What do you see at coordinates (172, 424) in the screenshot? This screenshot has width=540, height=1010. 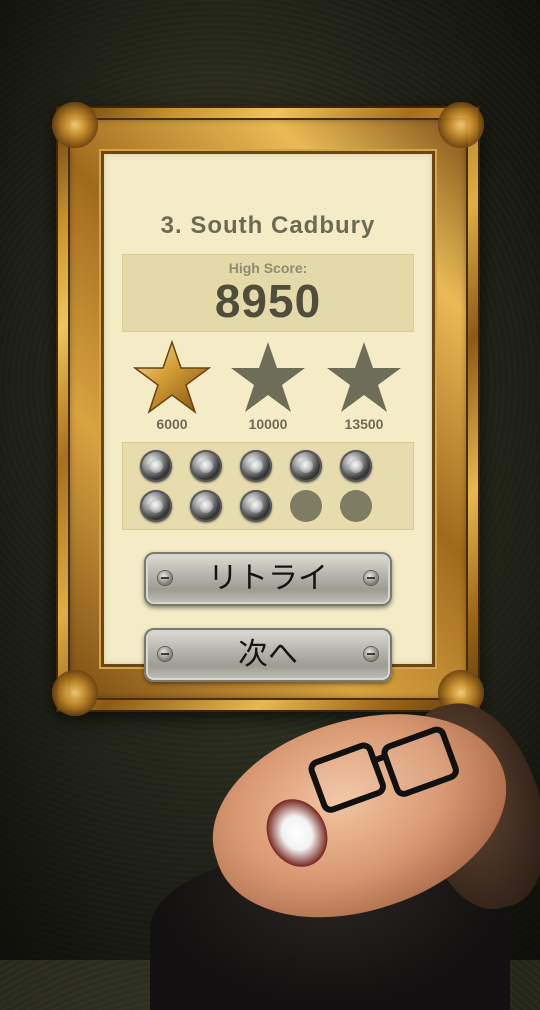 I see `star-threshold-1: 6000` at bounding box center [172, 424].